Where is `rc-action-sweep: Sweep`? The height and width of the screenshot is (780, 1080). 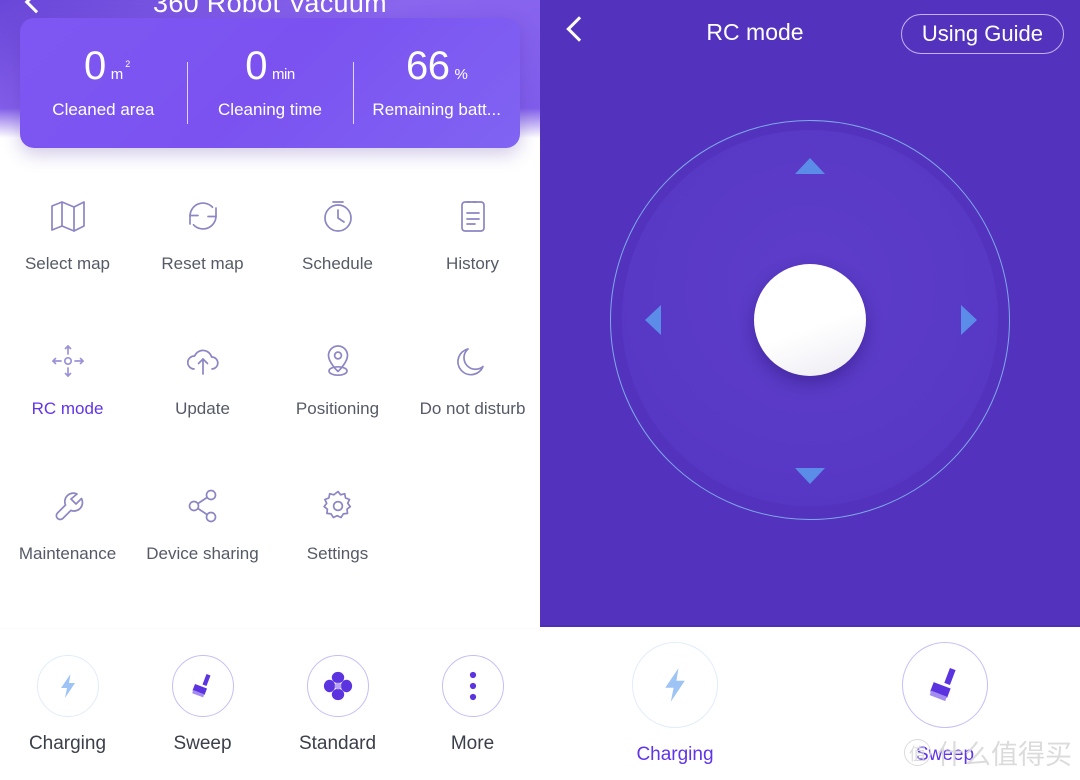 rc-action-sweep: Sweep is located at coordinates (945, 703).